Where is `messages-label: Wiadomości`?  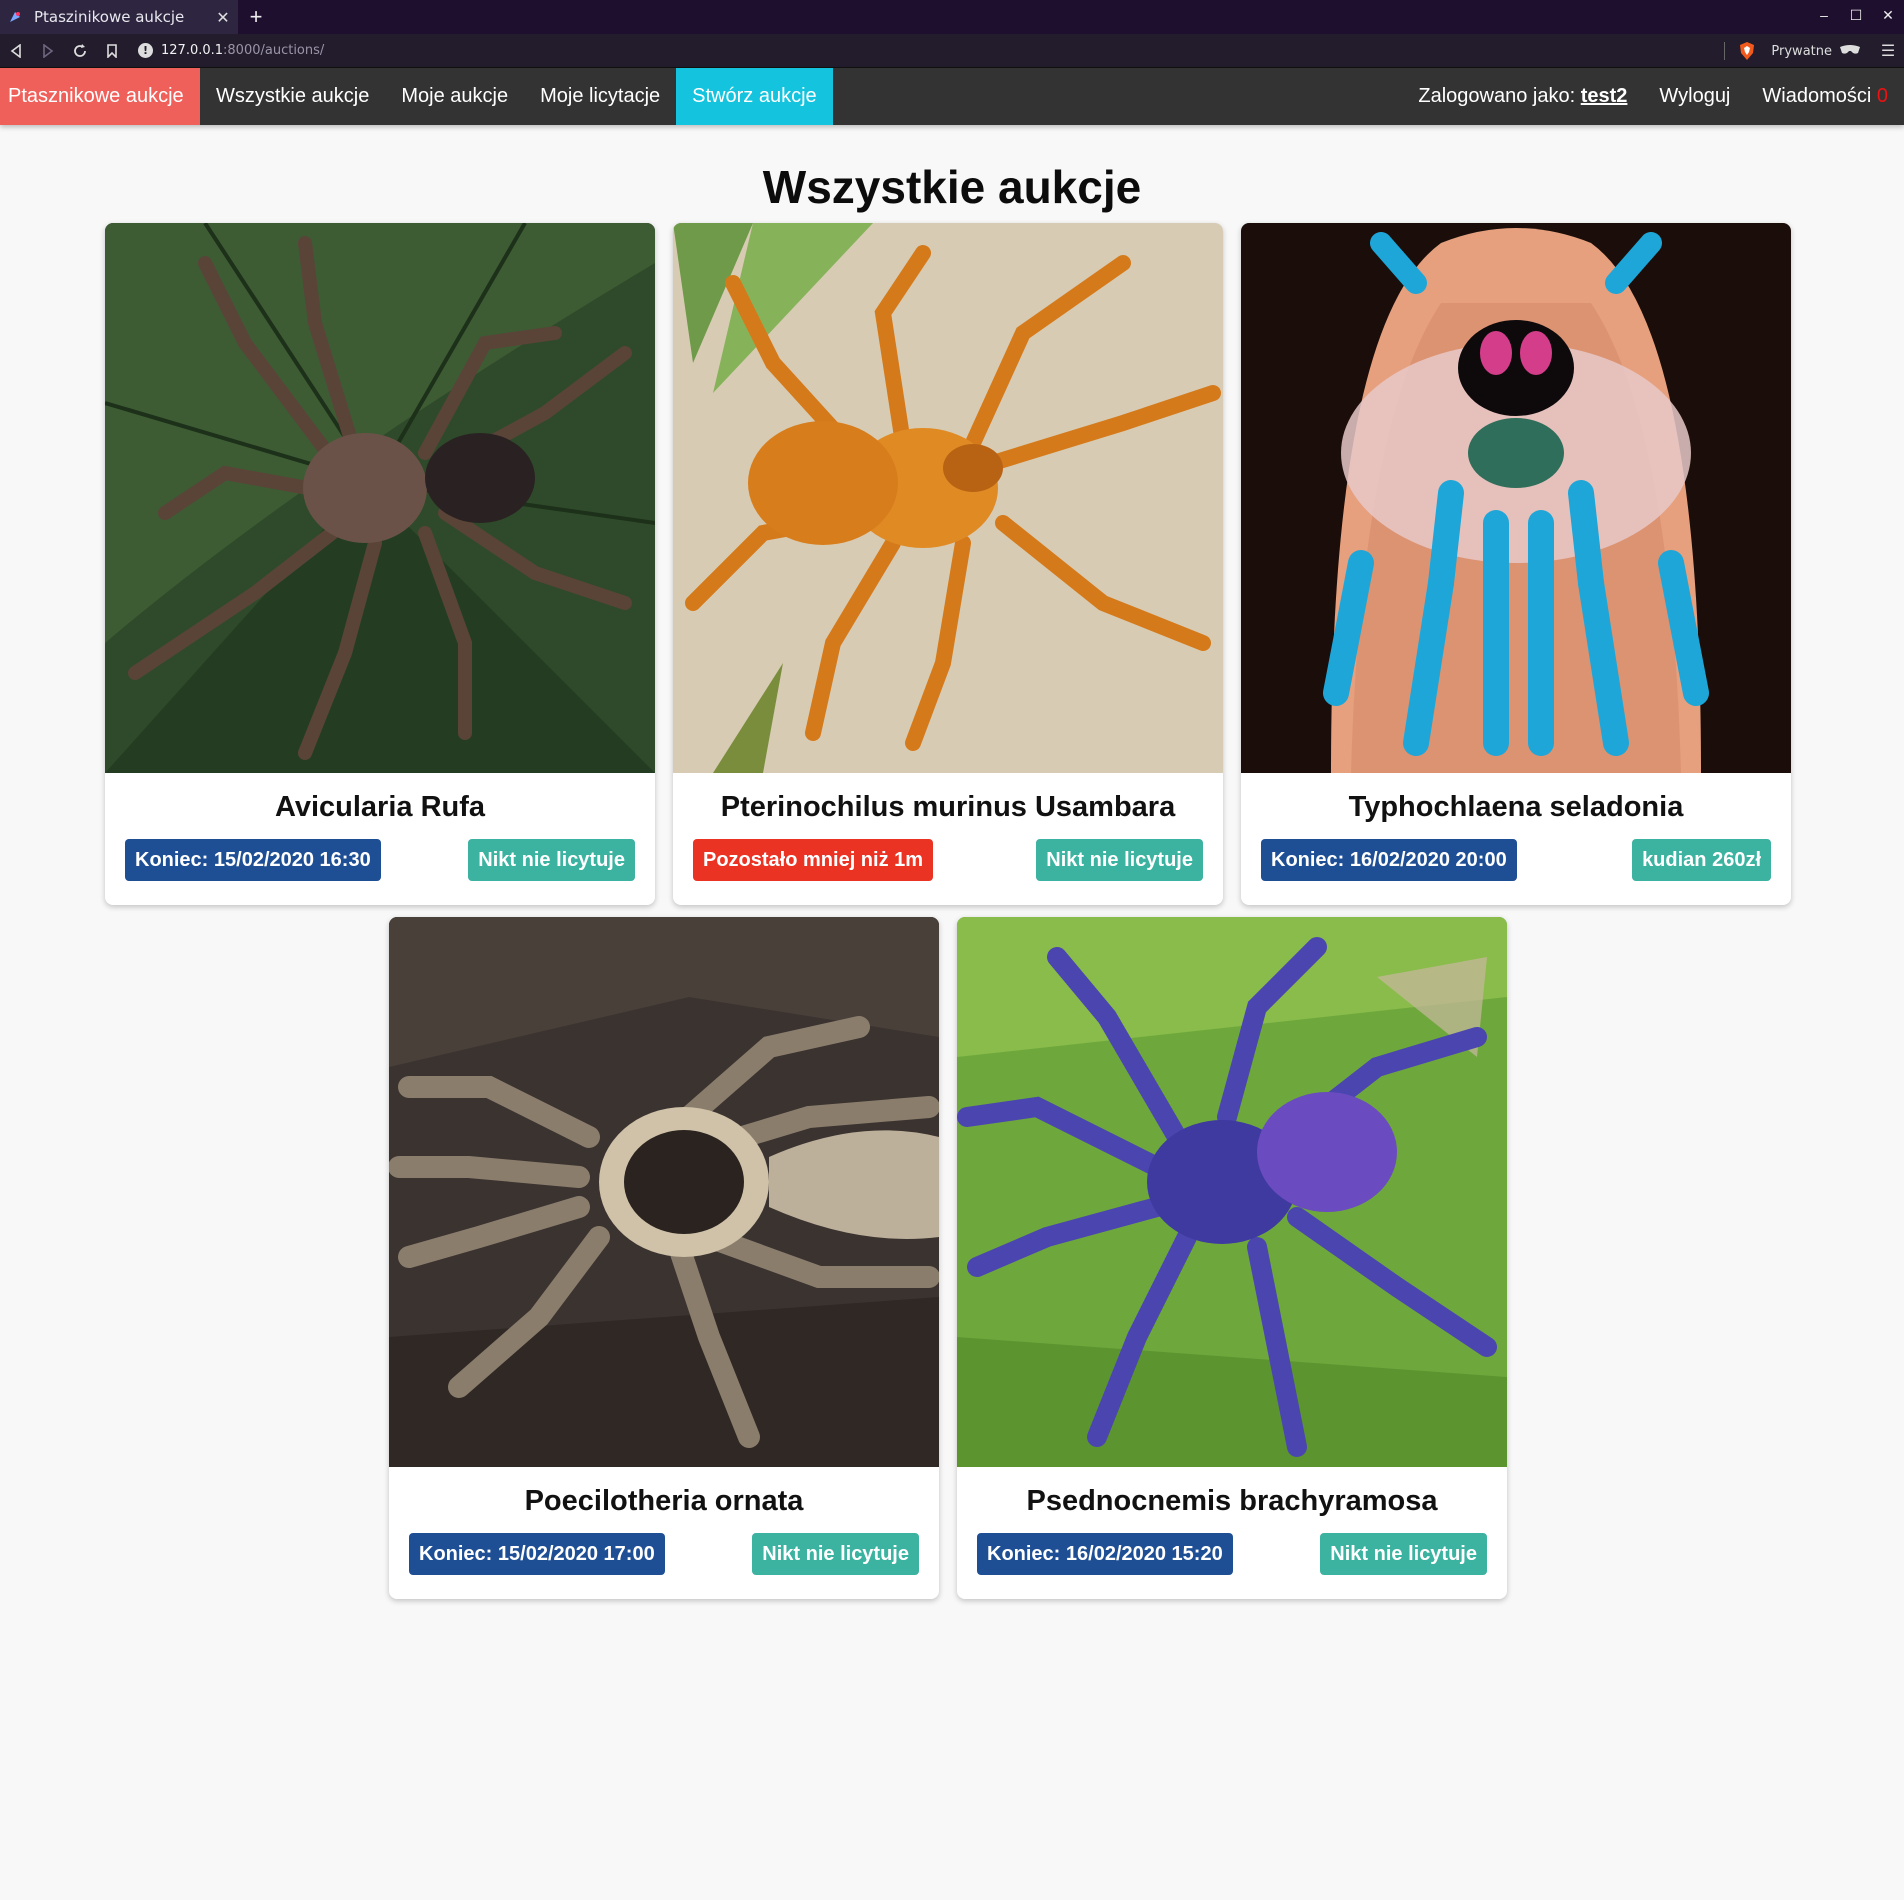 messages-label: Wiadomości is located at coordinates (1817, 96).